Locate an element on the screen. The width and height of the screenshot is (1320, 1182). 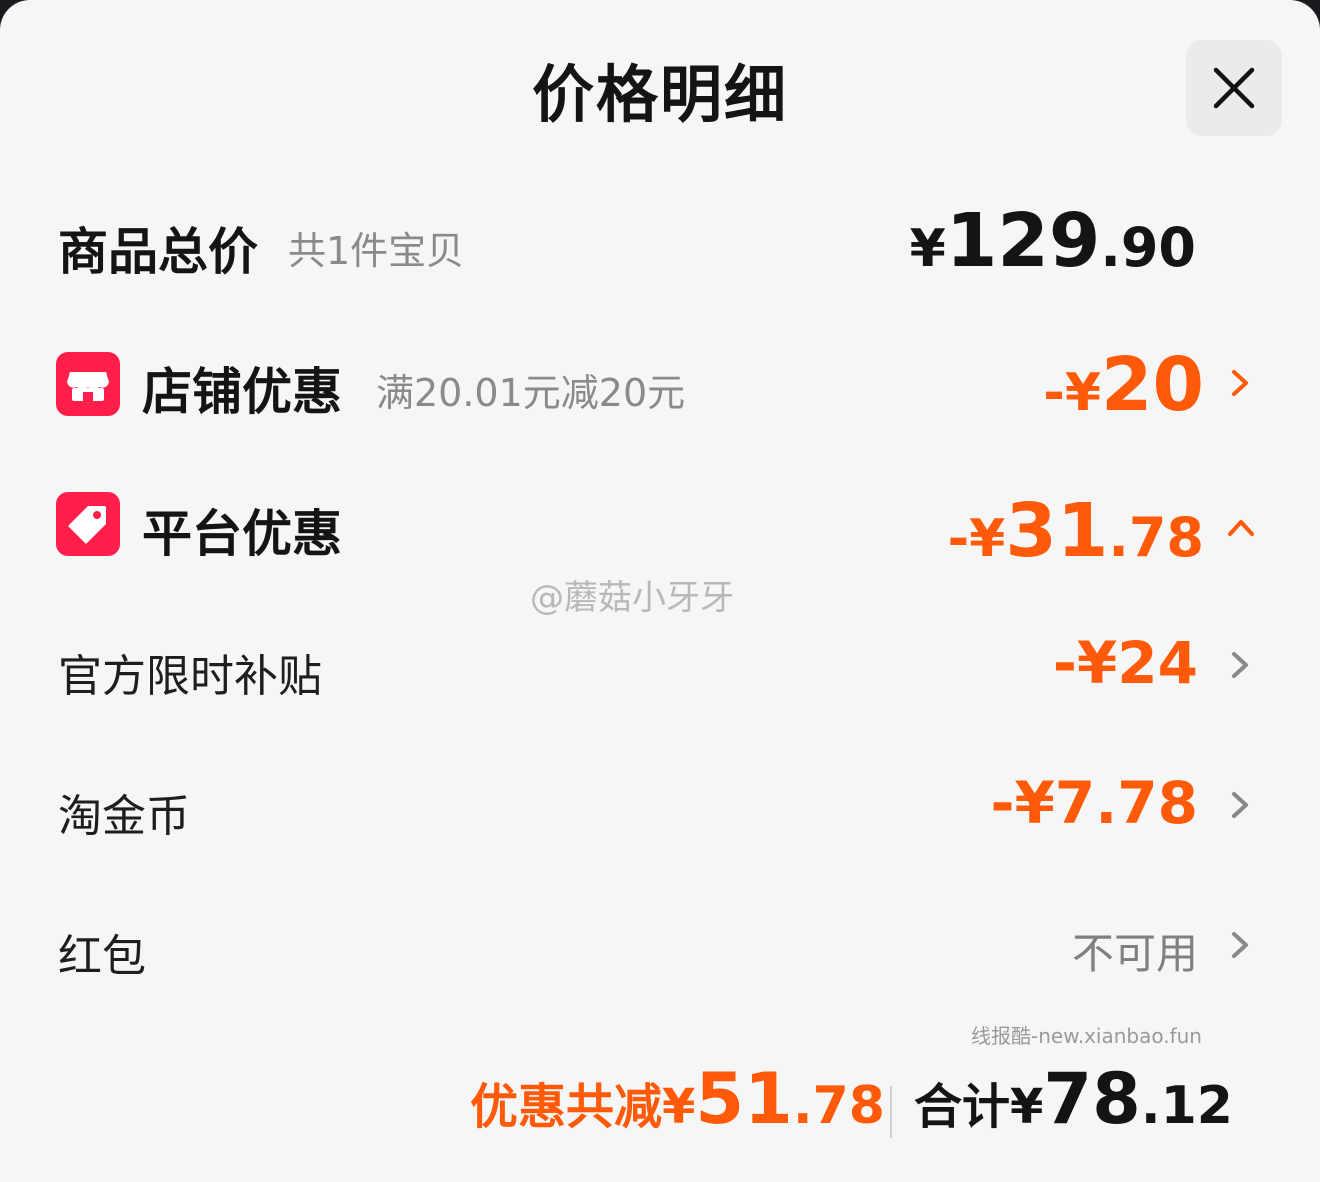
sub-item-label: 淘金币 is located at coordinates (124, 816).